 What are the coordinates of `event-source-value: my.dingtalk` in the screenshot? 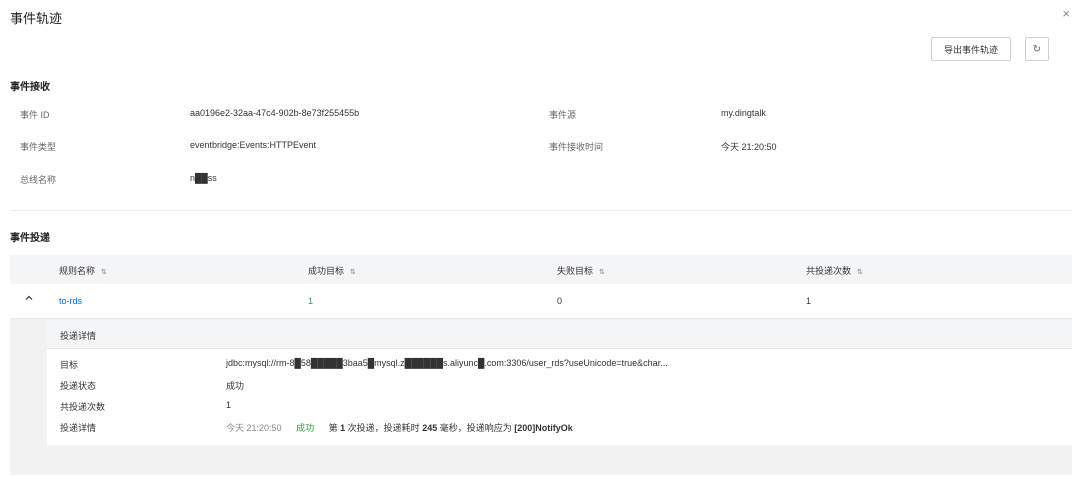 It's located at (743, 113).